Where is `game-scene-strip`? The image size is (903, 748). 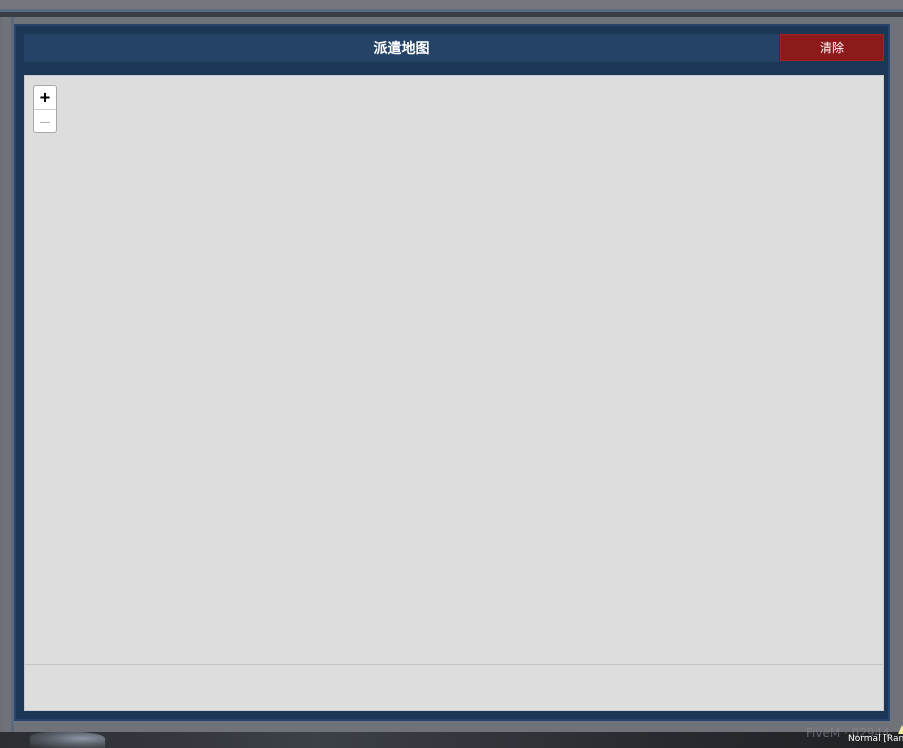 game-scene-strip is located at coordinates (451, 740).